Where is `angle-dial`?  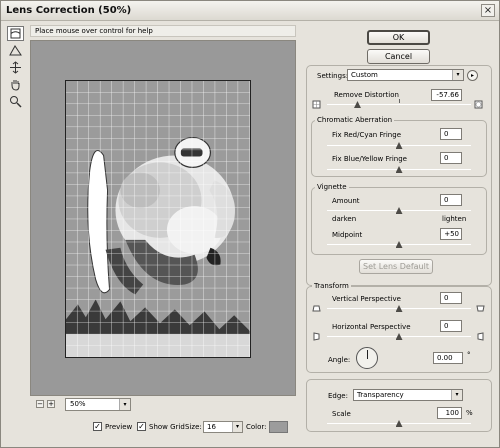
angle-dial is located at coordinates (367, 358).